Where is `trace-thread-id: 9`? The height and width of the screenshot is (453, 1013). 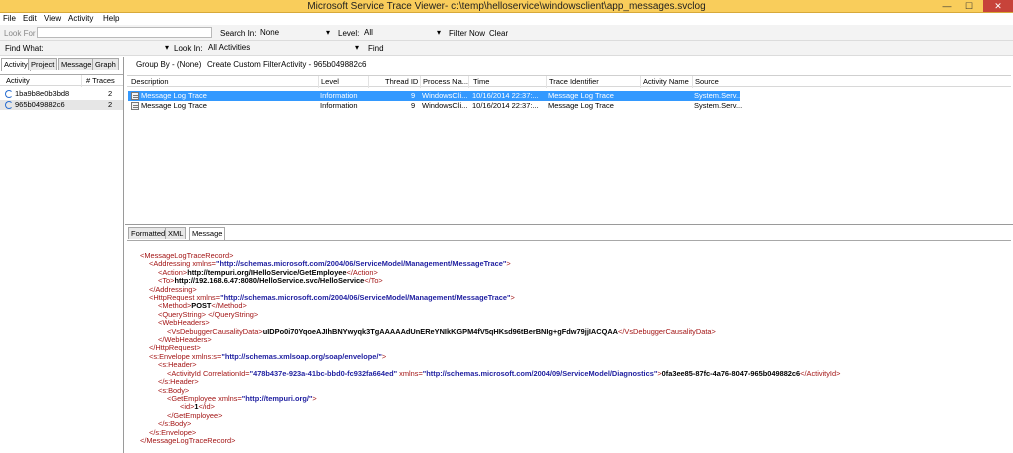
trace-thread-id: 9 is located at coordinates (413, 95).